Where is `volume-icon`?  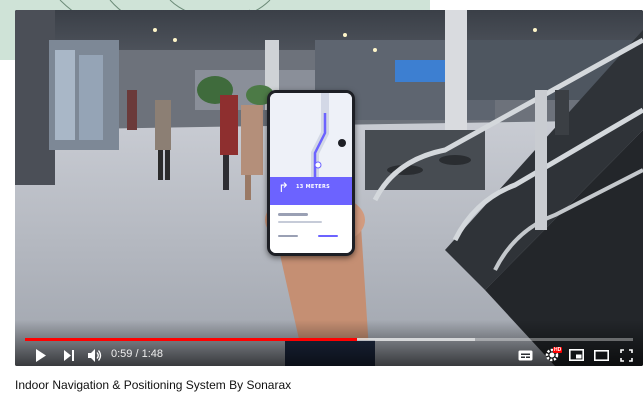 volume-icon is located at coordinates (94, 355).